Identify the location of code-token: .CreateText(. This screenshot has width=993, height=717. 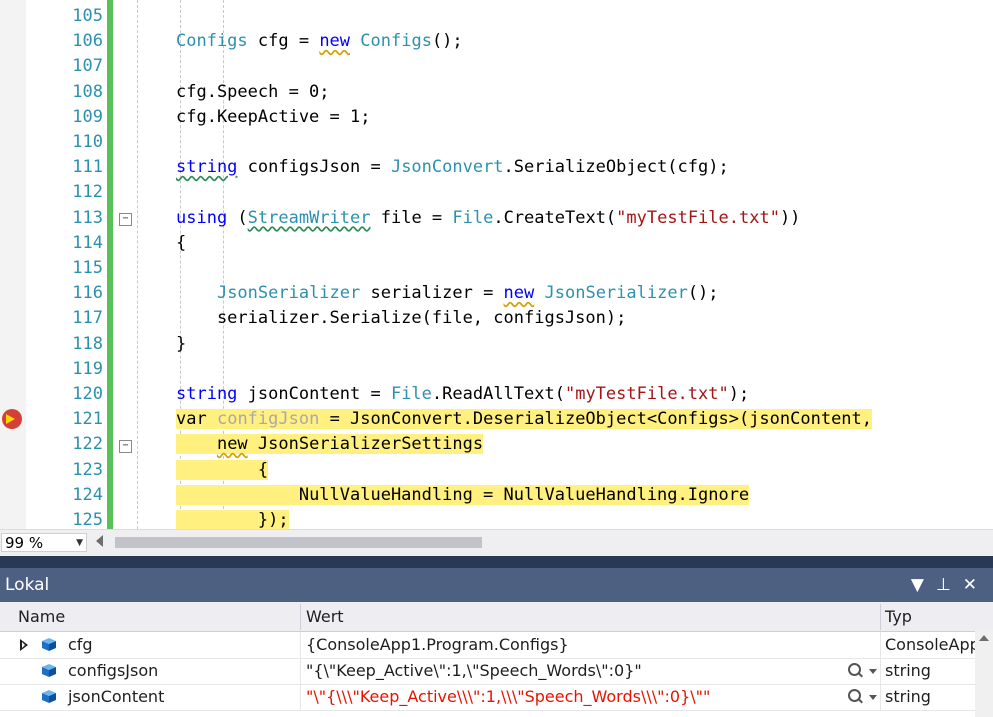
(555, 217).